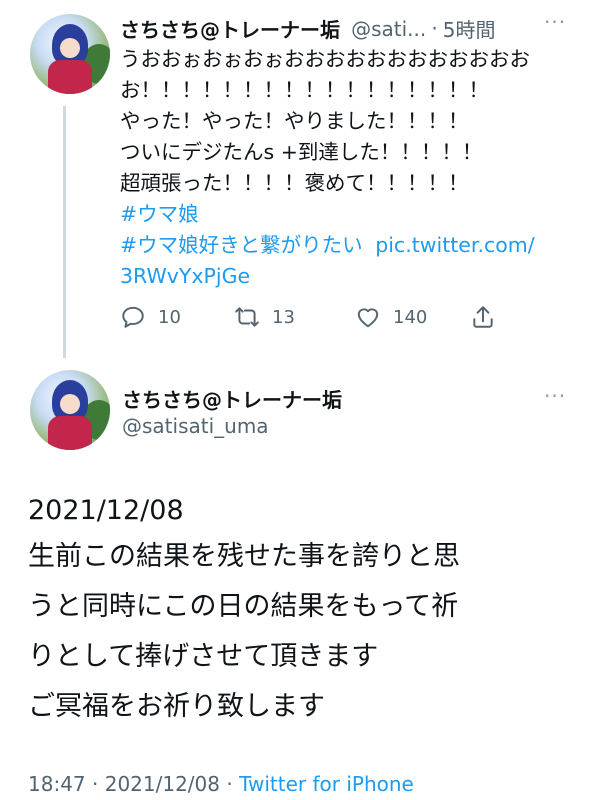 The height and width of the screenshot is (800, 597). What do you see at coordinates (159, 214) in the screenshot?
I see `hashtag-link: #ウマ娘` at bounding box center [159, 214].